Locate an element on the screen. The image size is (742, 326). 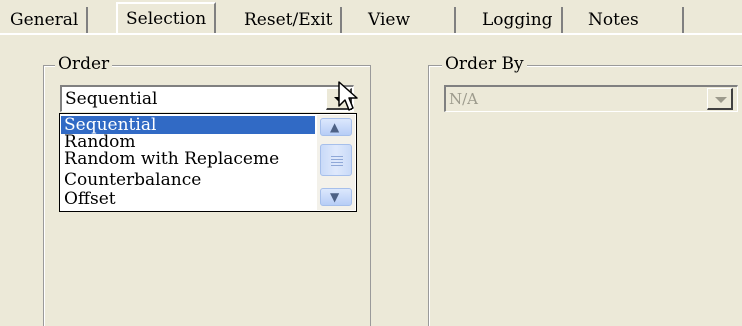
scroll-up-button: ▲ is located at coordinates (336, 127).